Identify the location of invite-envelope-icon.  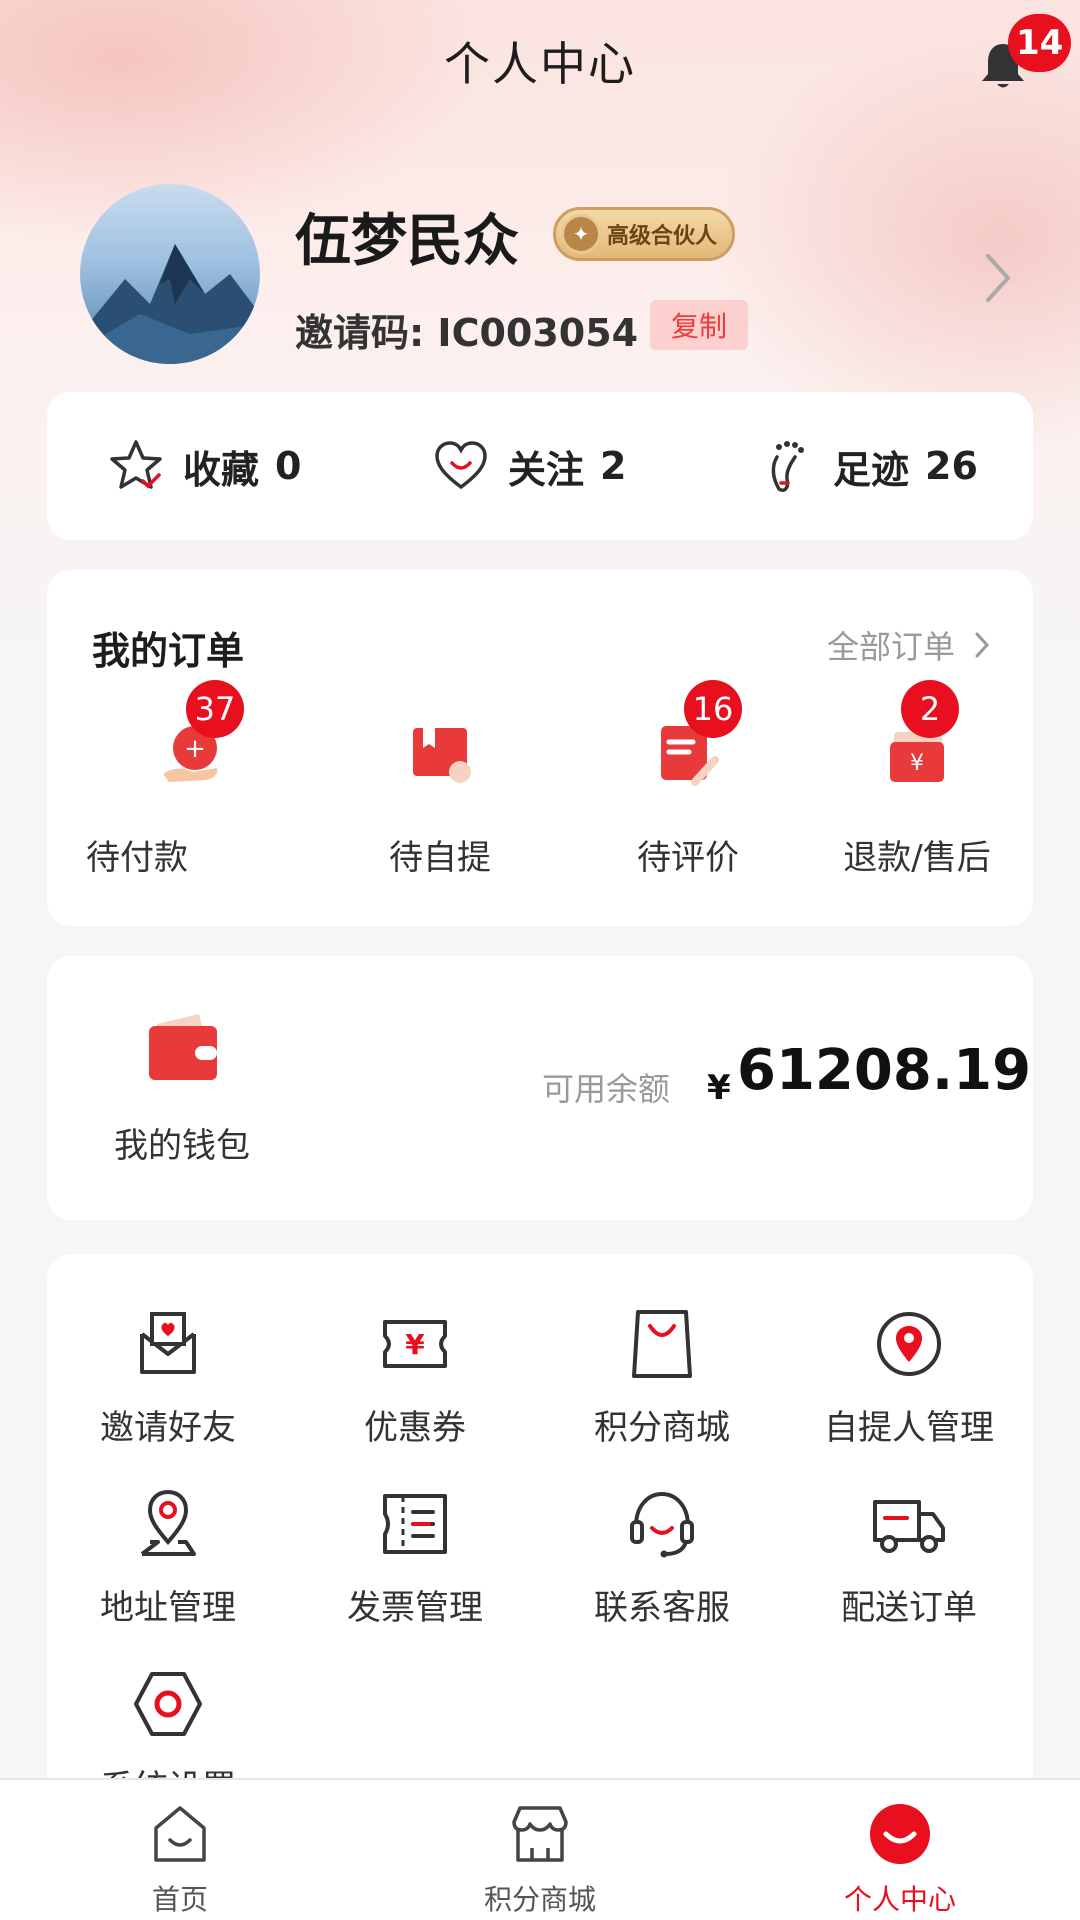
(168, 1343).